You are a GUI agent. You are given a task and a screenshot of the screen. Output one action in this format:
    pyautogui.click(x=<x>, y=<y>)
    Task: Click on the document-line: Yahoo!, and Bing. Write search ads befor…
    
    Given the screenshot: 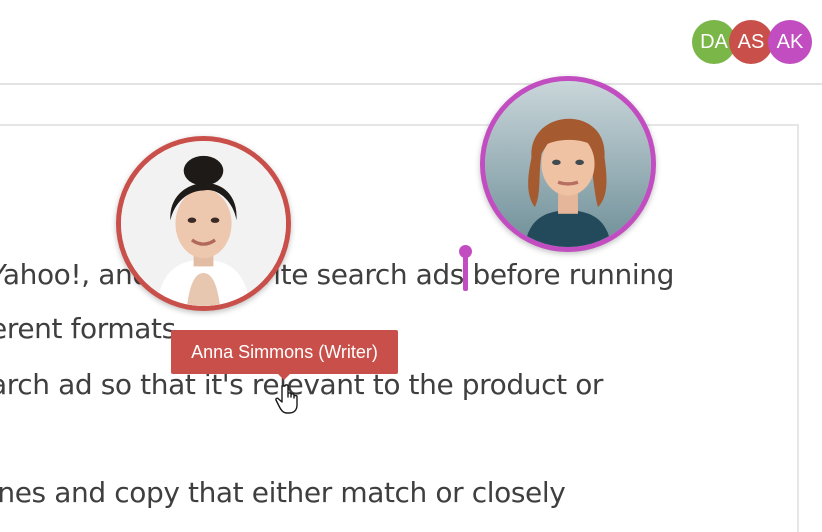 What is the action you would take?
    pyautogui.click(x=337, y=274)
    